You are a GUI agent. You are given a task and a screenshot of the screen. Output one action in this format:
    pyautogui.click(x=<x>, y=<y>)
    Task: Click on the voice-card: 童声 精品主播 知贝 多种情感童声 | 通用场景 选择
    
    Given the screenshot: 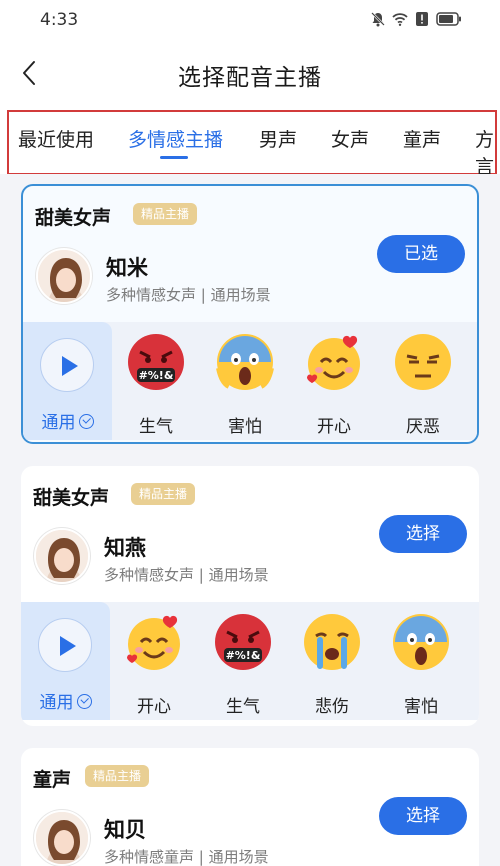 What is the action you would take?
    pyautogui.click(x=250, y=807)
    